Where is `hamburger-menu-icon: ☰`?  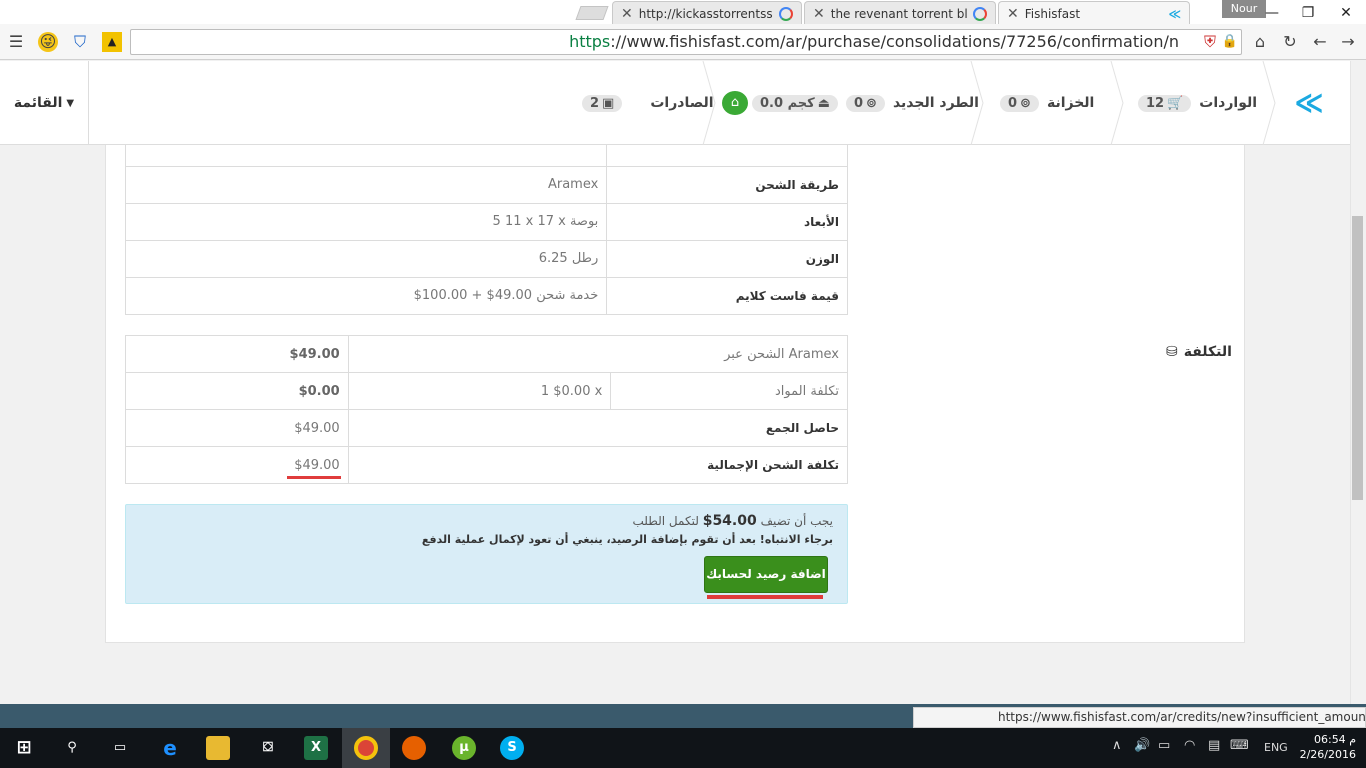
hamburger-menu-icon: ☰ is located at coordinates (16, 42).